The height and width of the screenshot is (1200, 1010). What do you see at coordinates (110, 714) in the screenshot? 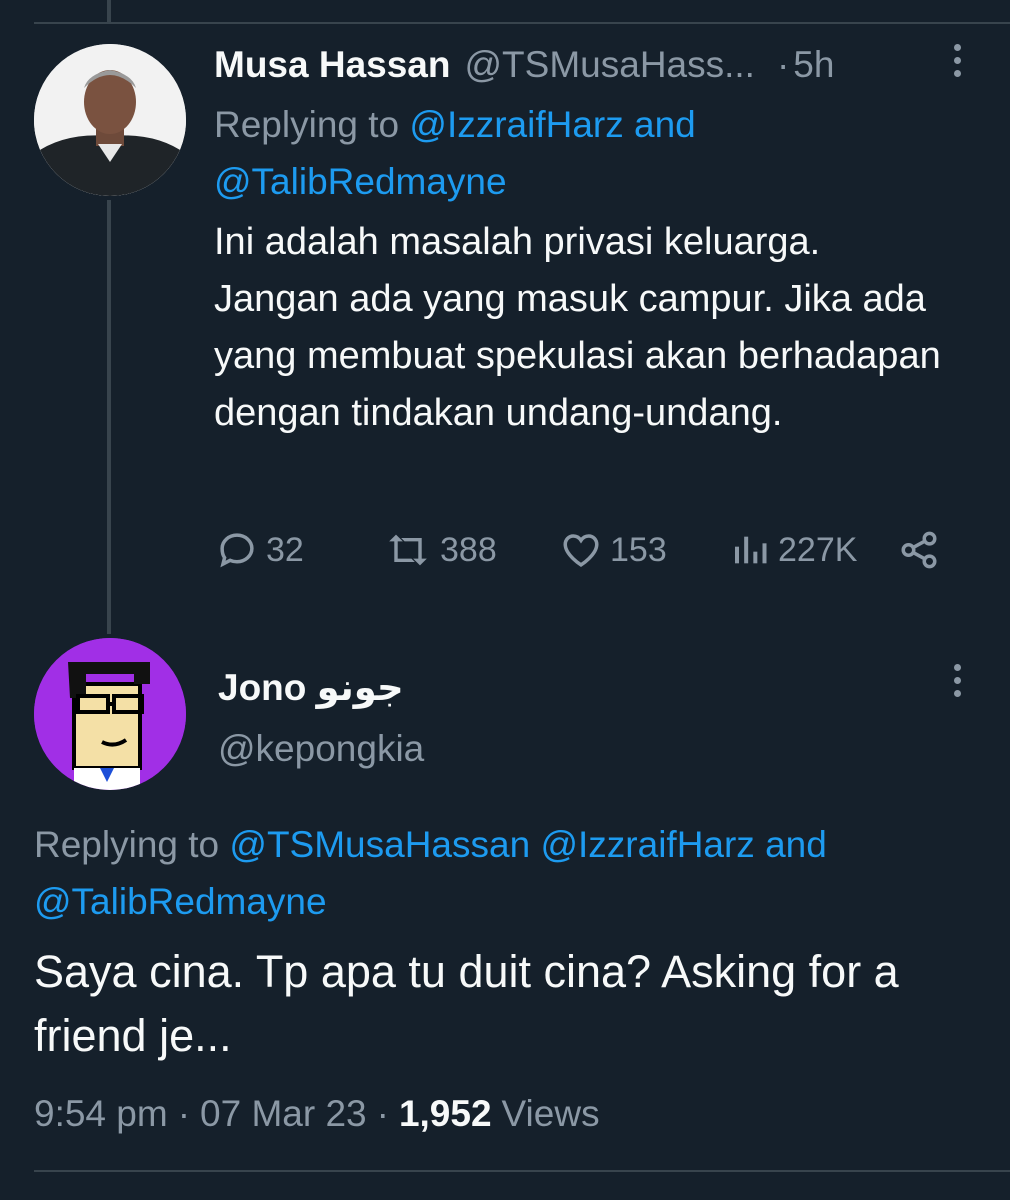
I see `avatar-jono` at bounding box center [110, 714].